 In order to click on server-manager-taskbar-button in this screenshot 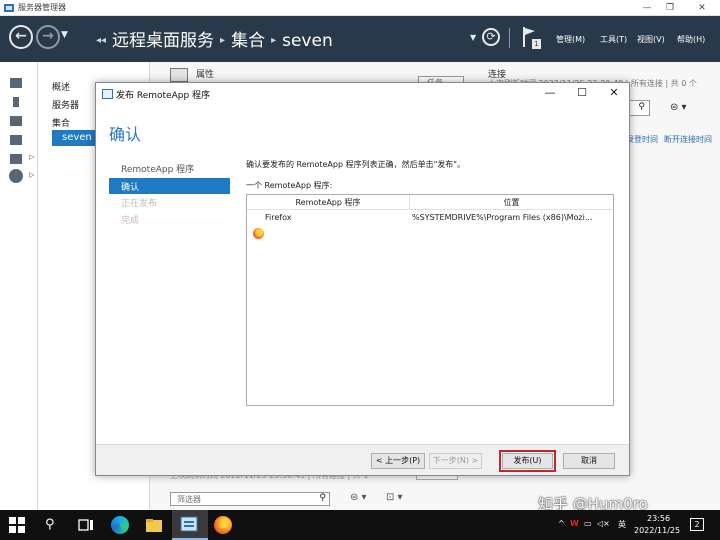, I will do `click(190, 525)`.